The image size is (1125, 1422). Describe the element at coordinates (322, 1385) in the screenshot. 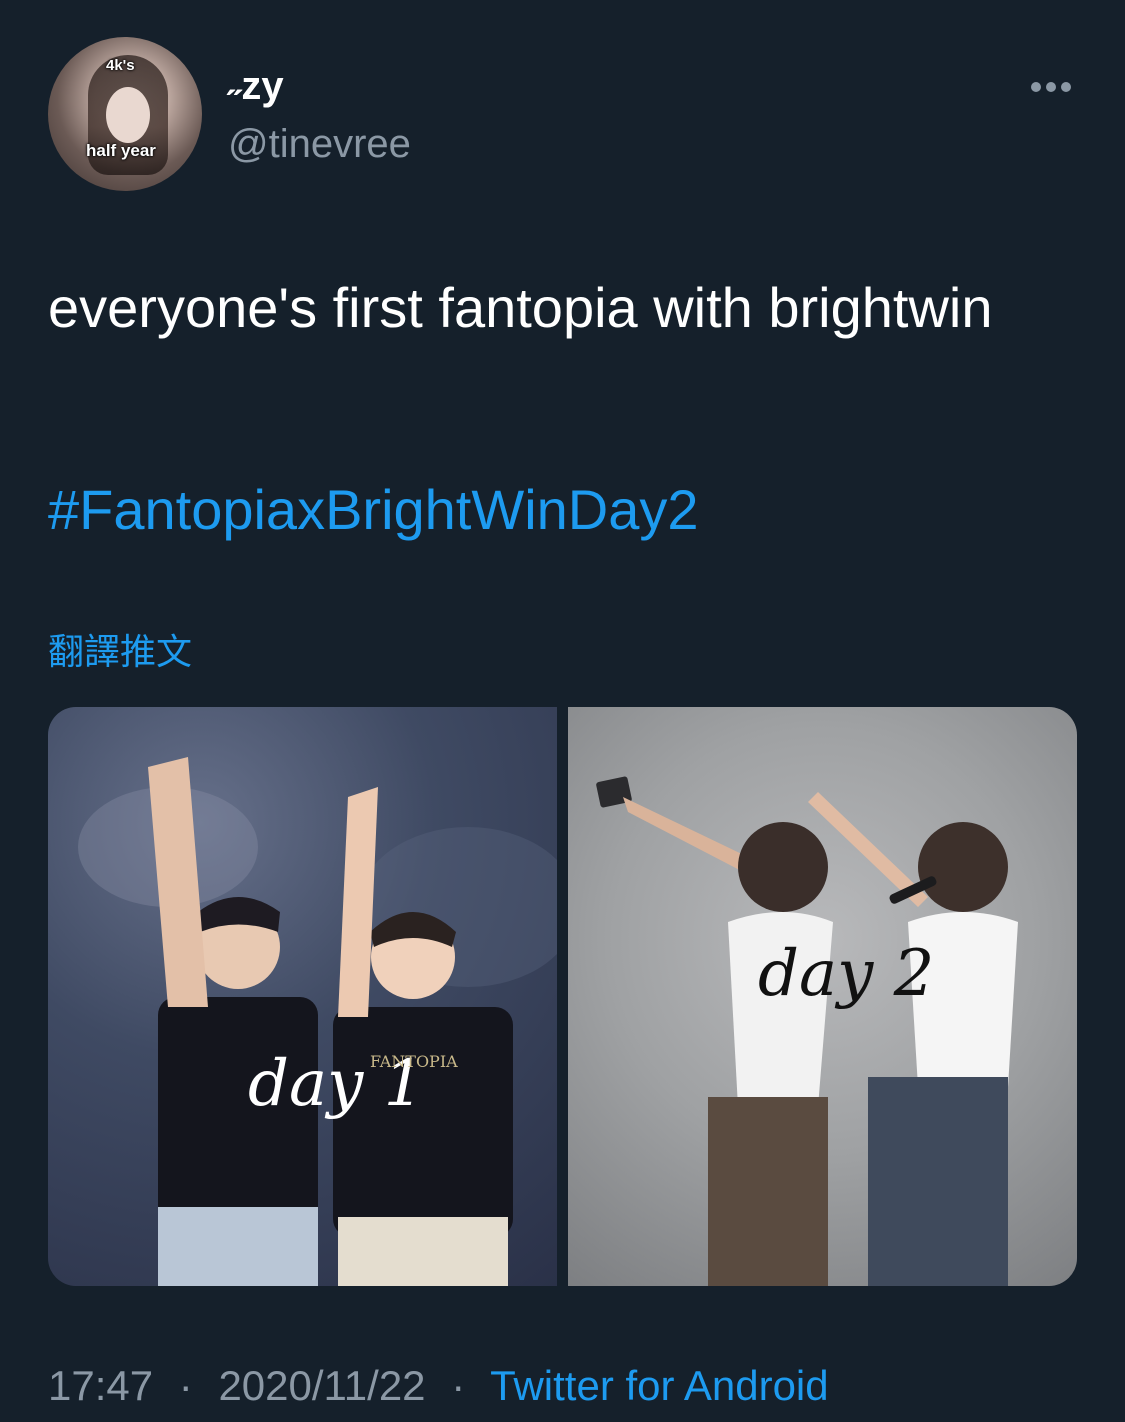

I see `tweet-date: 2020/11/22` at that location.